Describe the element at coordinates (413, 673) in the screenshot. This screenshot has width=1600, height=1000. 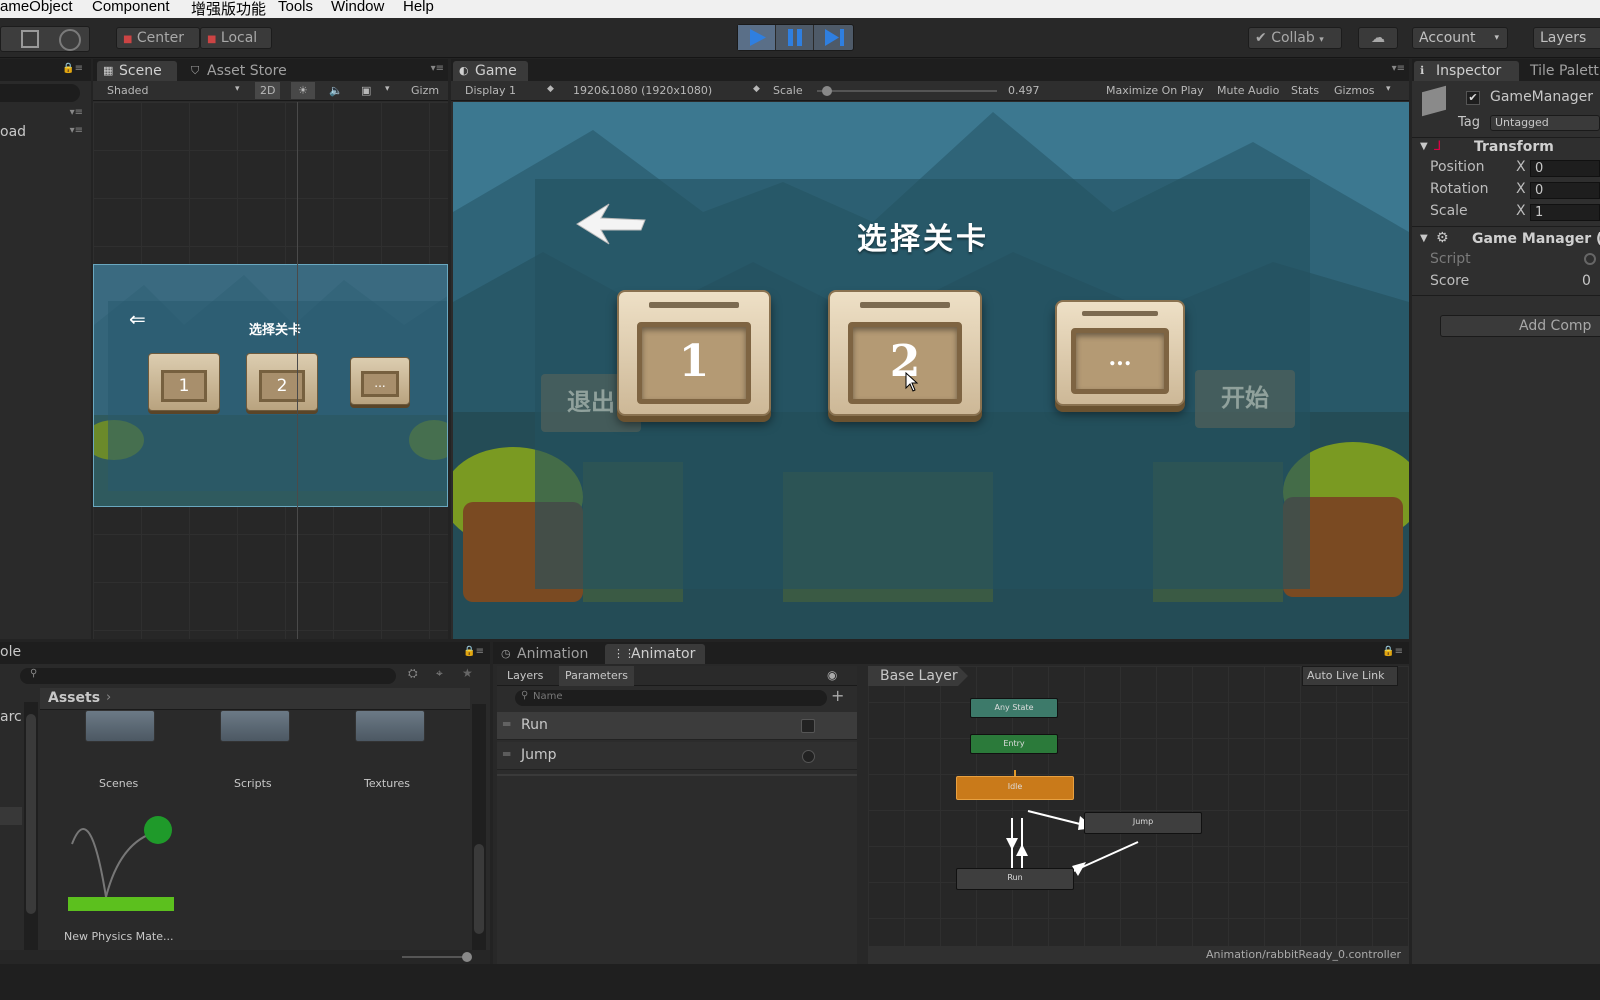
I see `filter-type-icon: ⛭` at that location.